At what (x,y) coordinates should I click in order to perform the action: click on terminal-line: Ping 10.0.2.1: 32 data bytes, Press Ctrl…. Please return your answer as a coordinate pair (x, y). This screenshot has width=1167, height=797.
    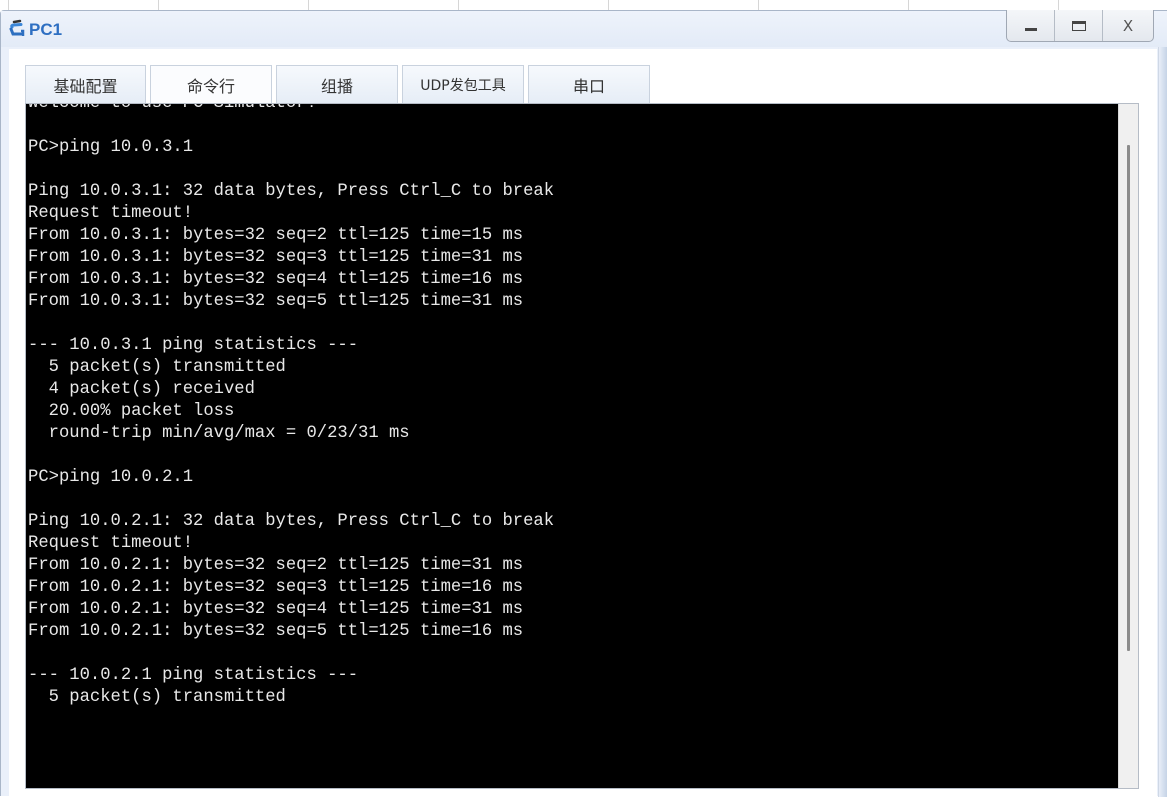
    Looking at the image, I should click on (291, 521).